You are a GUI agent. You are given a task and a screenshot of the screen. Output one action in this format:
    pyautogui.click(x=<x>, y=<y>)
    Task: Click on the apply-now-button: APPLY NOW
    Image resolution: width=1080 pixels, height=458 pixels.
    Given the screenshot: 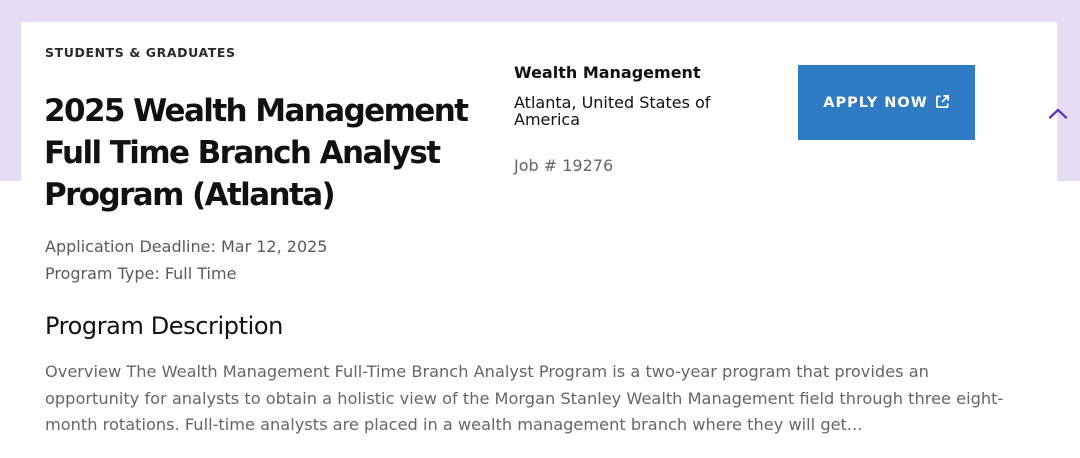 What is the action you would take?
    pyautogui.click(x=886, y=102)
    